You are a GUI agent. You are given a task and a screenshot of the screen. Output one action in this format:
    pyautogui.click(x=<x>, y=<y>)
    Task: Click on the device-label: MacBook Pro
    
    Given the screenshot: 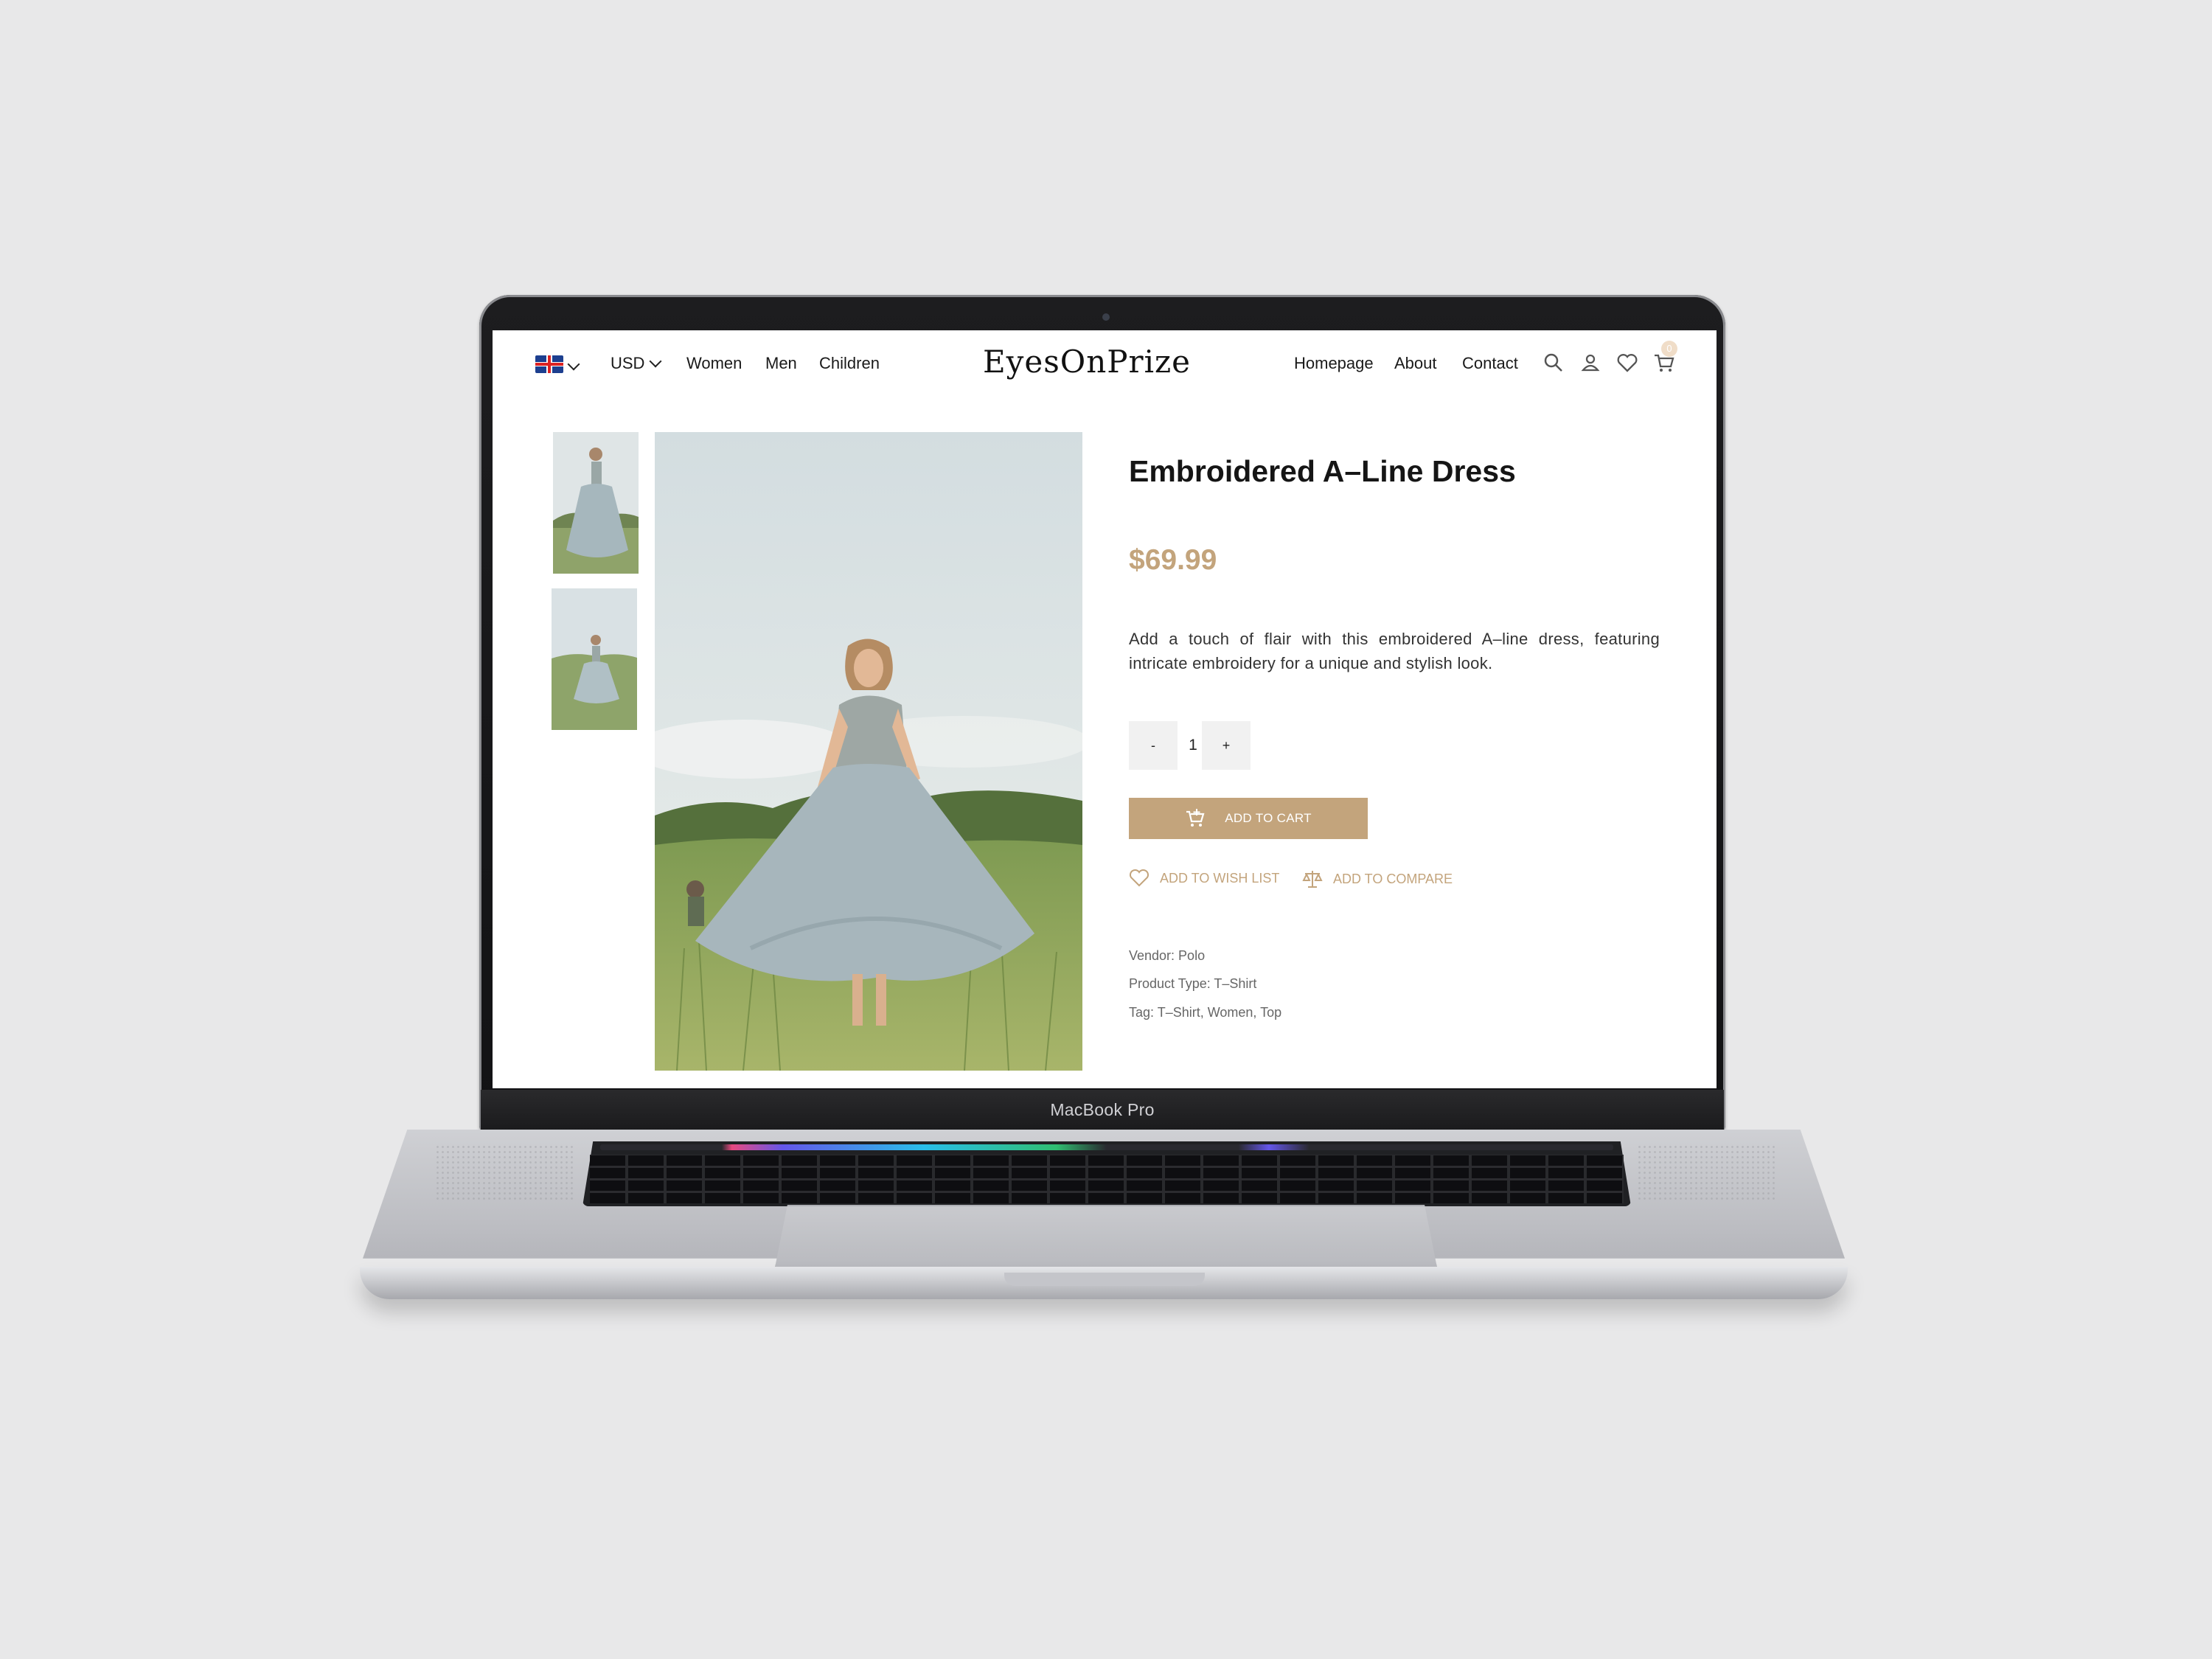 What is the action you would take?
    pyautogui.click(x=1102, y=1109)
    